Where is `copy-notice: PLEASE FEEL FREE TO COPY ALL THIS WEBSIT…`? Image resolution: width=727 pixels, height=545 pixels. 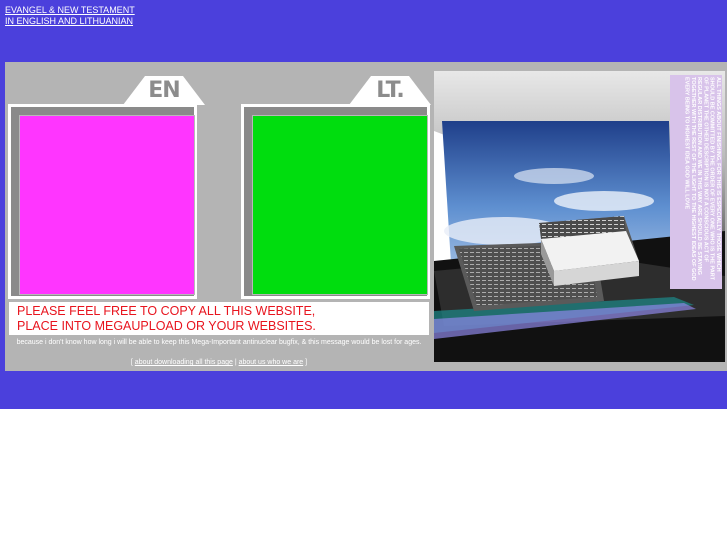
copy-notice: PLEASE FEEL FREE TO COPY ALL THIS WEBSIT… is located at coordinates (219, 318).